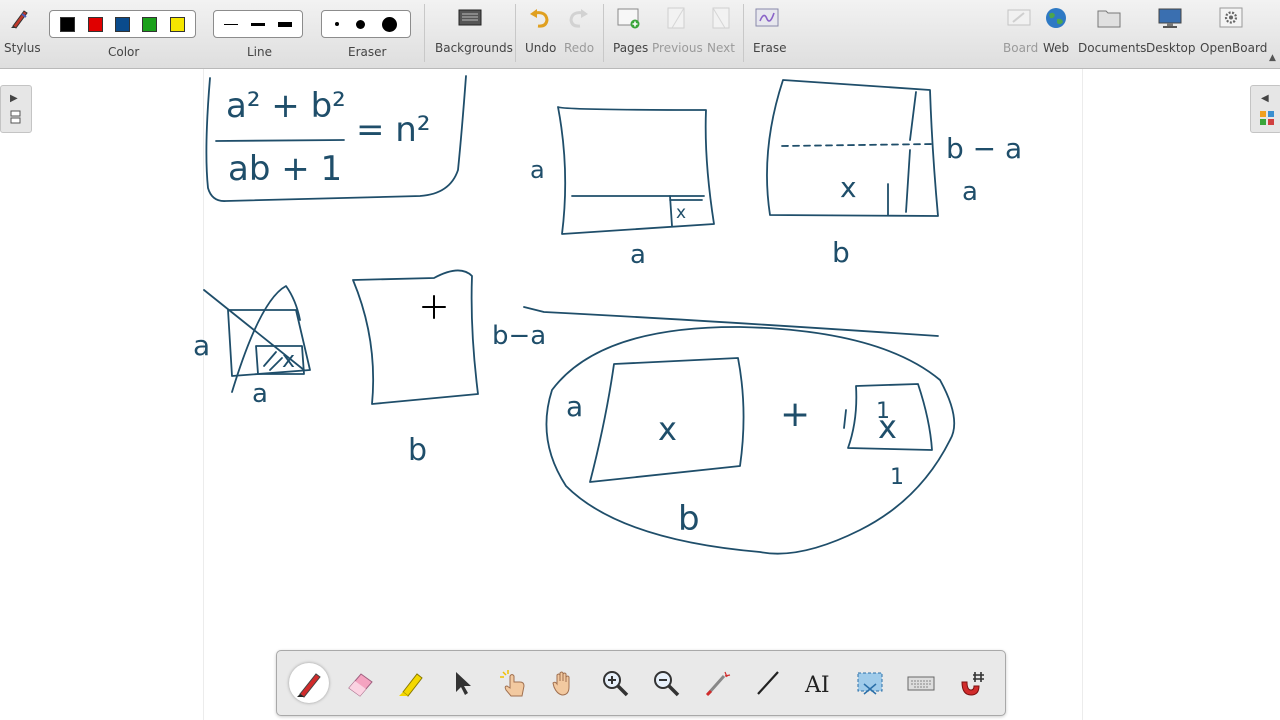 The height and width of the screenshot is (720, 1280). What do you see at coordinates (124, 52) in the screenshot?
I see `color-label: Color` at bounding box center [124, 52].